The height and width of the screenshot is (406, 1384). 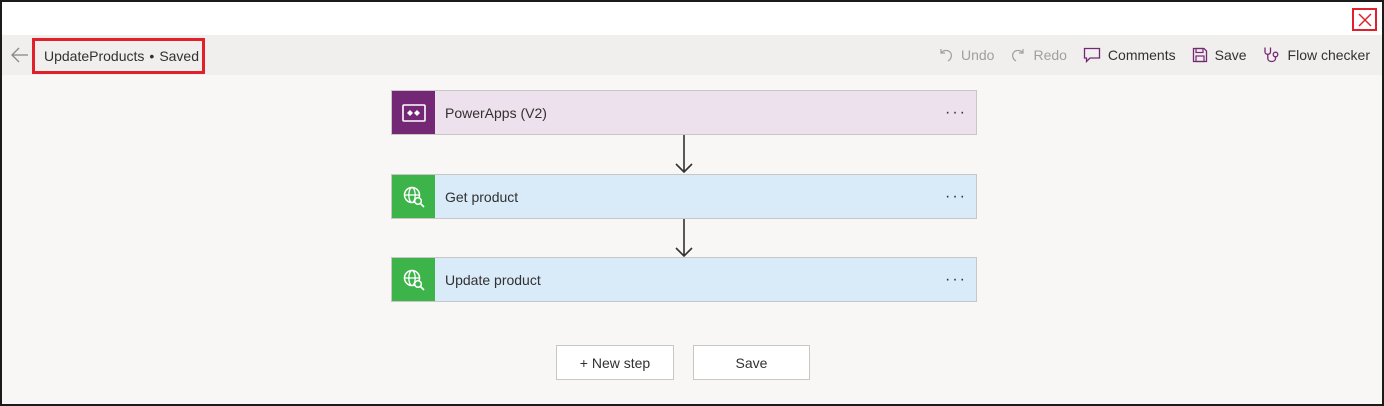 I want to click on step-card-update-product: Update product ···, so click(x=684, y=279).